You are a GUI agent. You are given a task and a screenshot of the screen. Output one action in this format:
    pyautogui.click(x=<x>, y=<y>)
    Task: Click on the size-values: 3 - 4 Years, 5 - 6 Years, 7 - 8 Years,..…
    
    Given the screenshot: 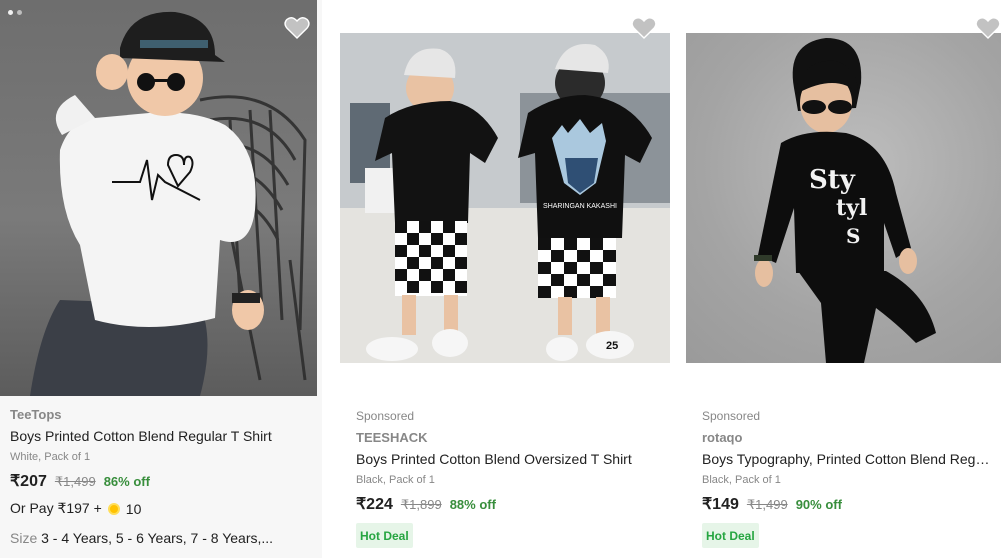 What is the action you would take?
    pyautogui.click(x=157, y=538)
    